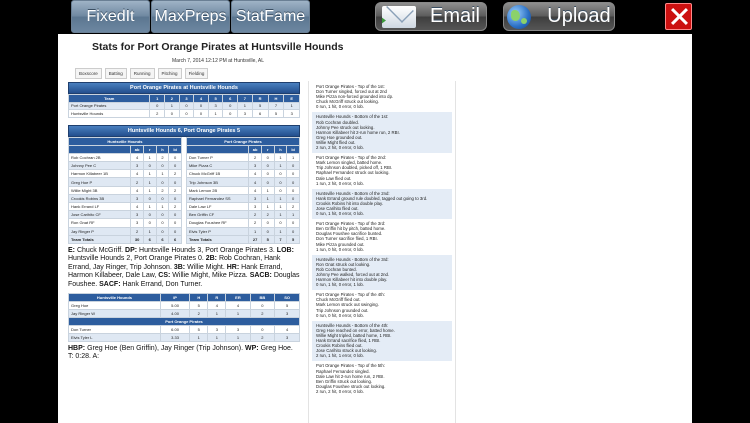 The height and width of the screenshot is (423, 750). What do you see at coordinates (137, 223) in the screenshot?
I see `boxscore-cell: 3` at bounding box center [137, 223].